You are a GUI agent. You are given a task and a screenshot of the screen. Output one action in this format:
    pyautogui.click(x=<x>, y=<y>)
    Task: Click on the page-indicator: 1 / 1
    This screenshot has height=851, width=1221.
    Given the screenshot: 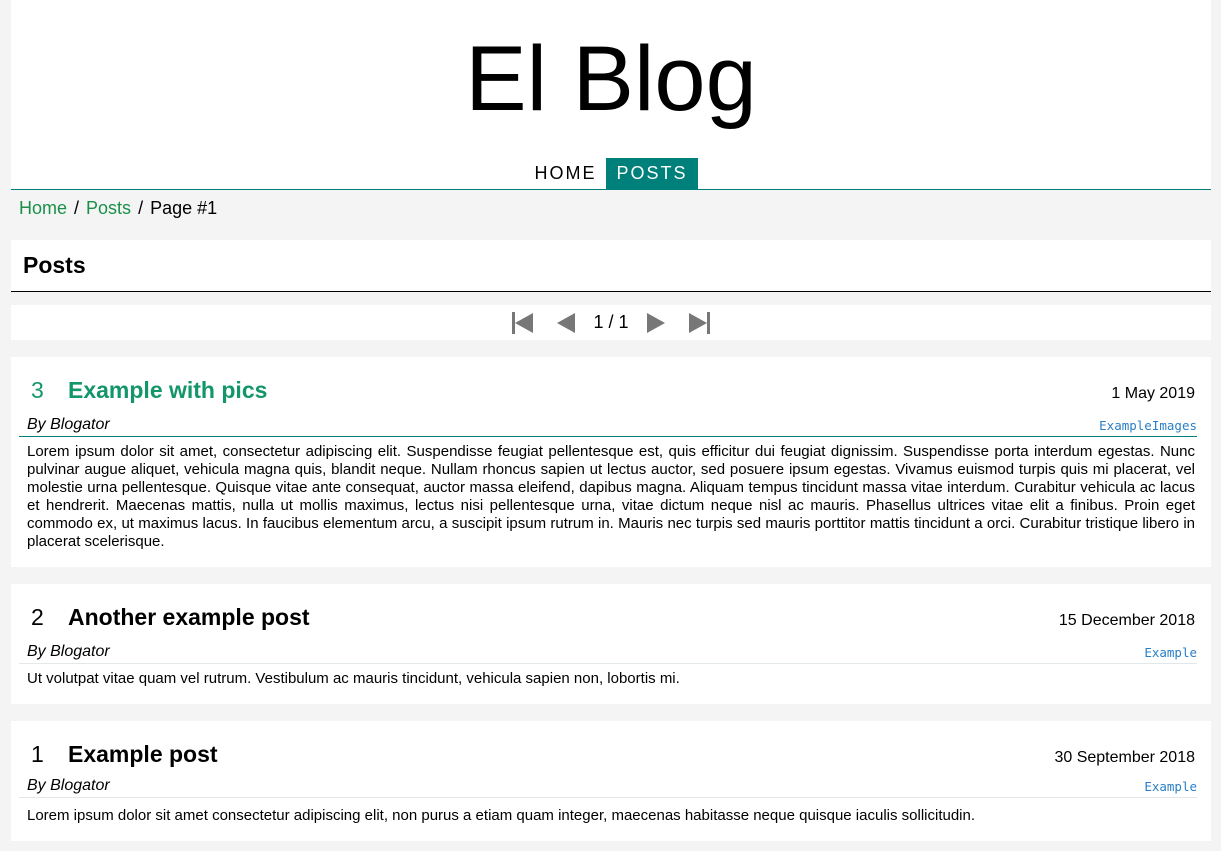 What is the action you would take?
    pyautogui.click(x=611, y=322)
    